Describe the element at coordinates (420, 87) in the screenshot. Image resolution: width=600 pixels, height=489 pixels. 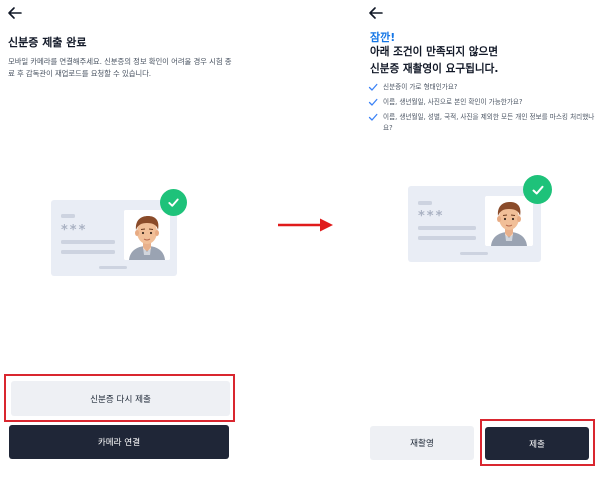
I see `checklist-text: 신분증이 가로 형태인가요?` at that location.